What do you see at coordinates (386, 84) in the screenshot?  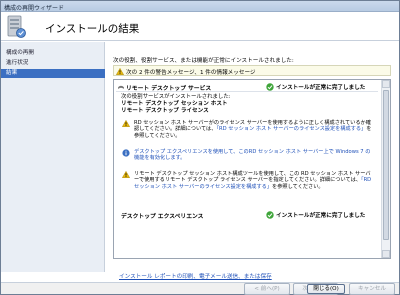 I see `scroll-up-button` at bounding box center [386, 84].